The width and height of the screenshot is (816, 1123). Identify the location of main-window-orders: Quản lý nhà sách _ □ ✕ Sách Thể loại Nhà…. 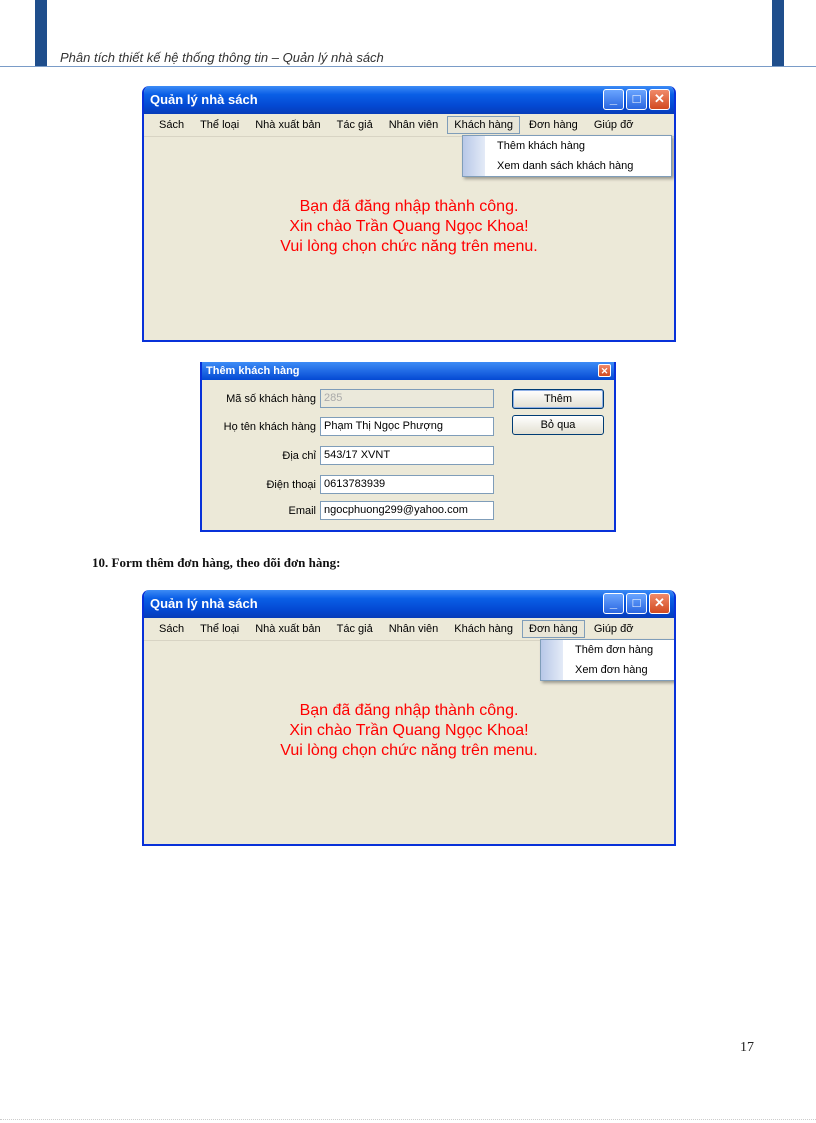
(409, 718).